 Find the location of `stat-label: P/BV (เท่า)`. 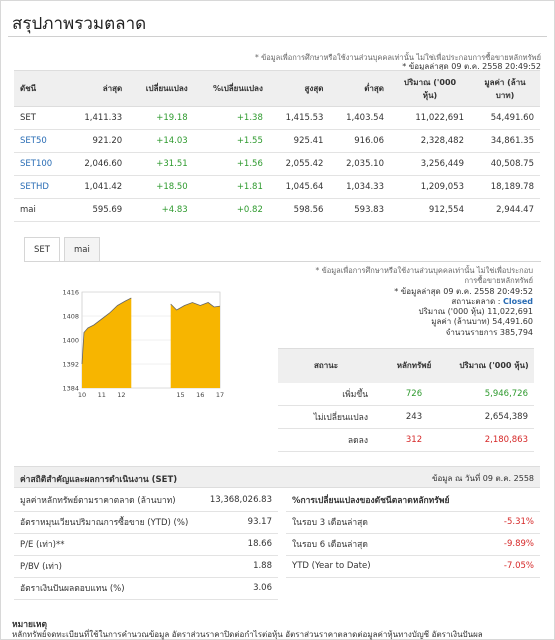

stat-label: P/BV (เท่า) is located at coordinates (108, 566).